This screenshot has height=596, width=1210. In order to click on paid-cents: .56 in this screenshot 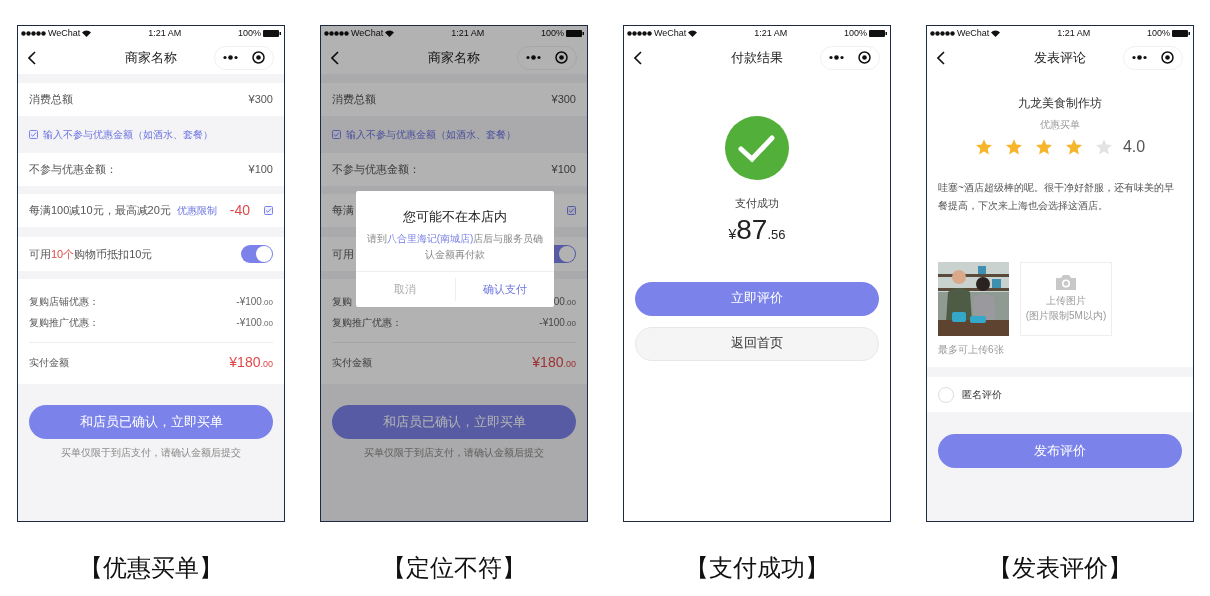, I will do `click(776, 234)`.